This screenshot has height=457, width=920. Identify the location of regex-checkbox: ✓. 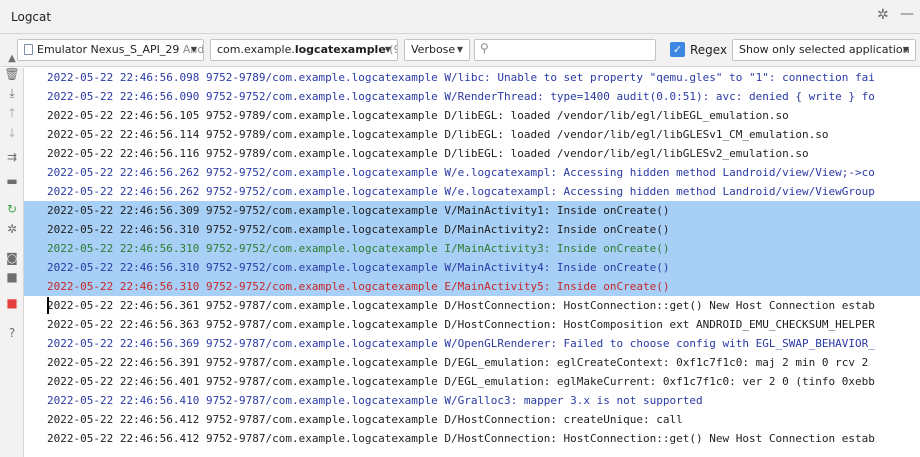
(677, 49).